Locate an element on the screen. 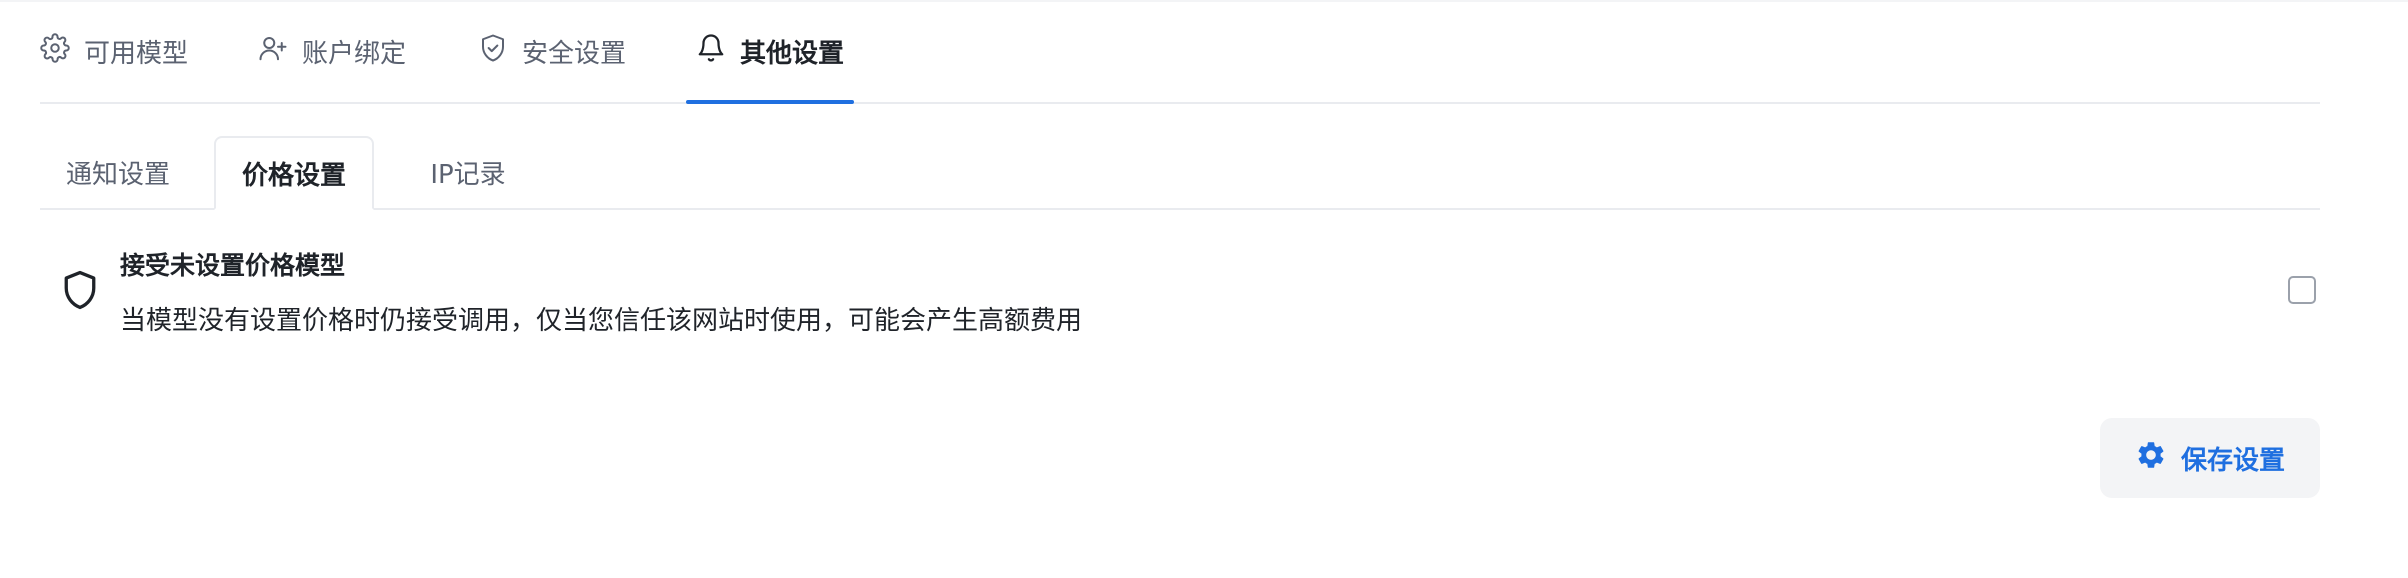 The image size is (2408, 578). save-settings-button: 保存设置 is located at coordinates (2210, 458).